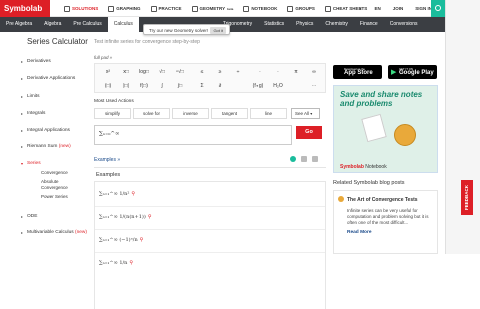 The image size is (480, 309). What do you see at coordinates (123, 24) in the screenshot?
I see `subnav-calculus: Calculus` at bounding box center [123, 24].